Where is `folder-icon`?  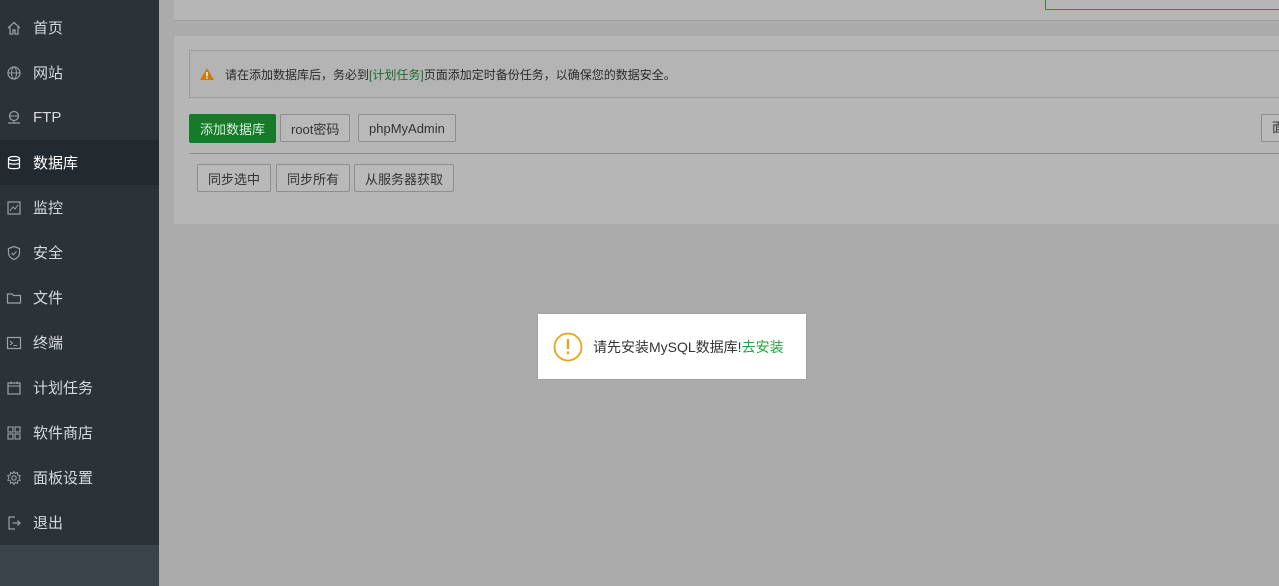 folder-icon is located at coordinates (14, 298).